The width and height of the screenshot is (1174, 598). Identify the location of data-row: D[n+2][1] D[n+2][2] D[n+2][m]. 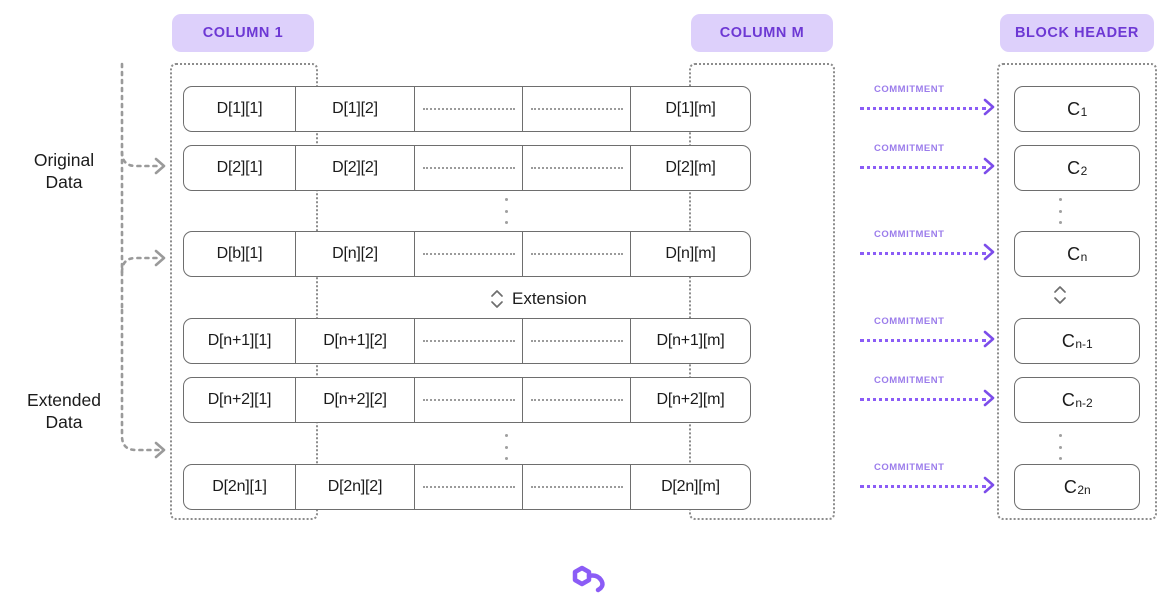
(467, 400).